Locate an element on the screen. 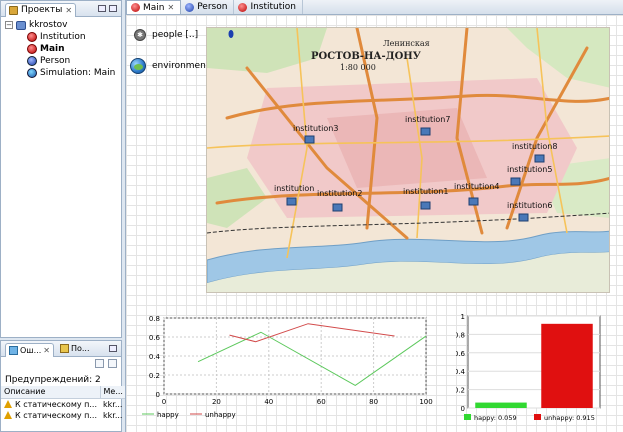 The width and height of the screenshot is (623, 432). tab-person: Person is located at coordinates (208, 7).